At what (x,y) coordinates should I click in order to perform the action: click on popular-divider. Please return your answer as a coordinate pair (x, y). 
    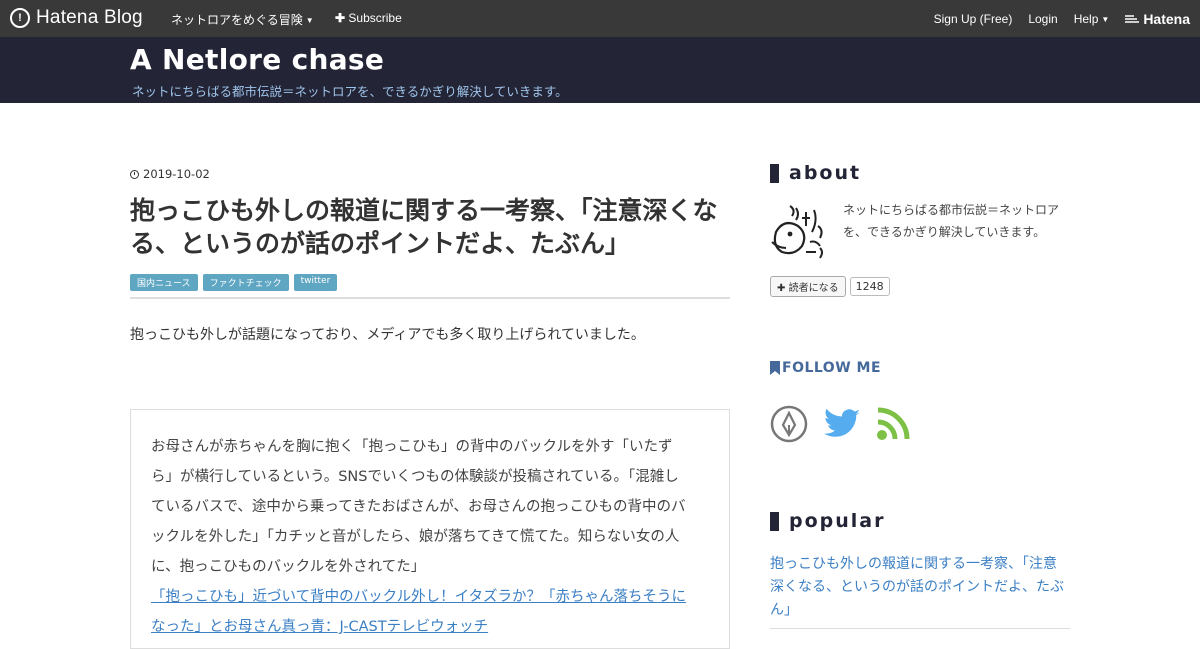
    Looking at the image, I should click on (920, 628).